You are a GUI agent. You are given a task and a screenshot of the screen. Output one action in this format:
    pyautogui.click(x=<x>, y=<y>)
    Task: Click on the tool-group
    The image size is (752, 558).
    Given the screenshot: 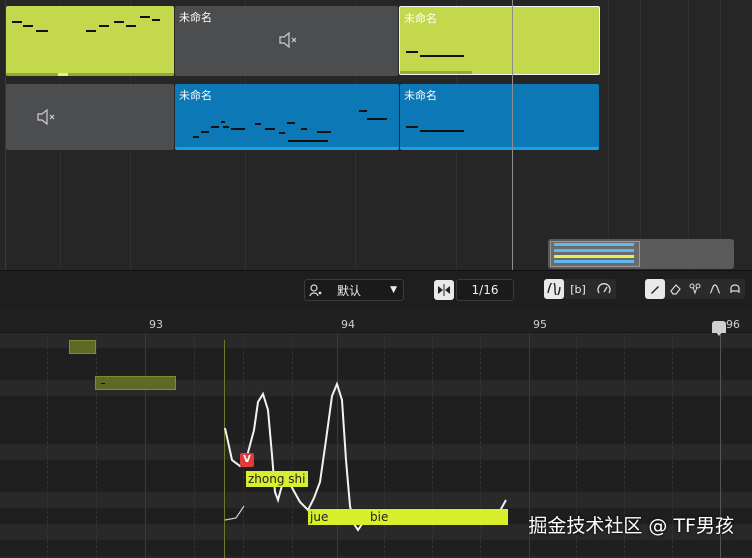 What is the action you would take?
    pyautogui.click(x=695, y=289)
    